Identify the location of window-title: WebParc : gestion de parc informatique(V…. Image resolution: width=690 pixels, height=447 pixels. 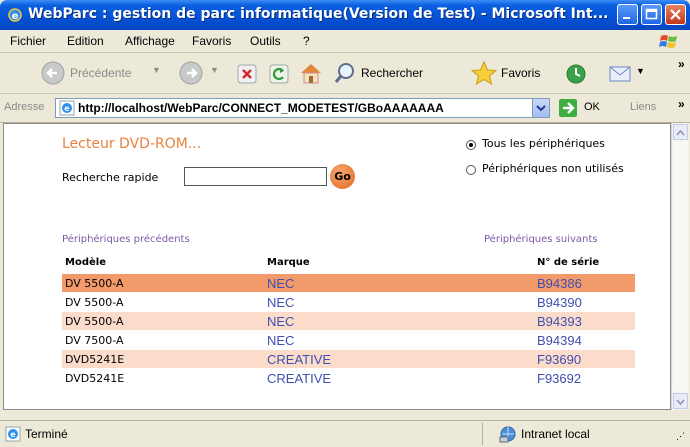
(318, 14).